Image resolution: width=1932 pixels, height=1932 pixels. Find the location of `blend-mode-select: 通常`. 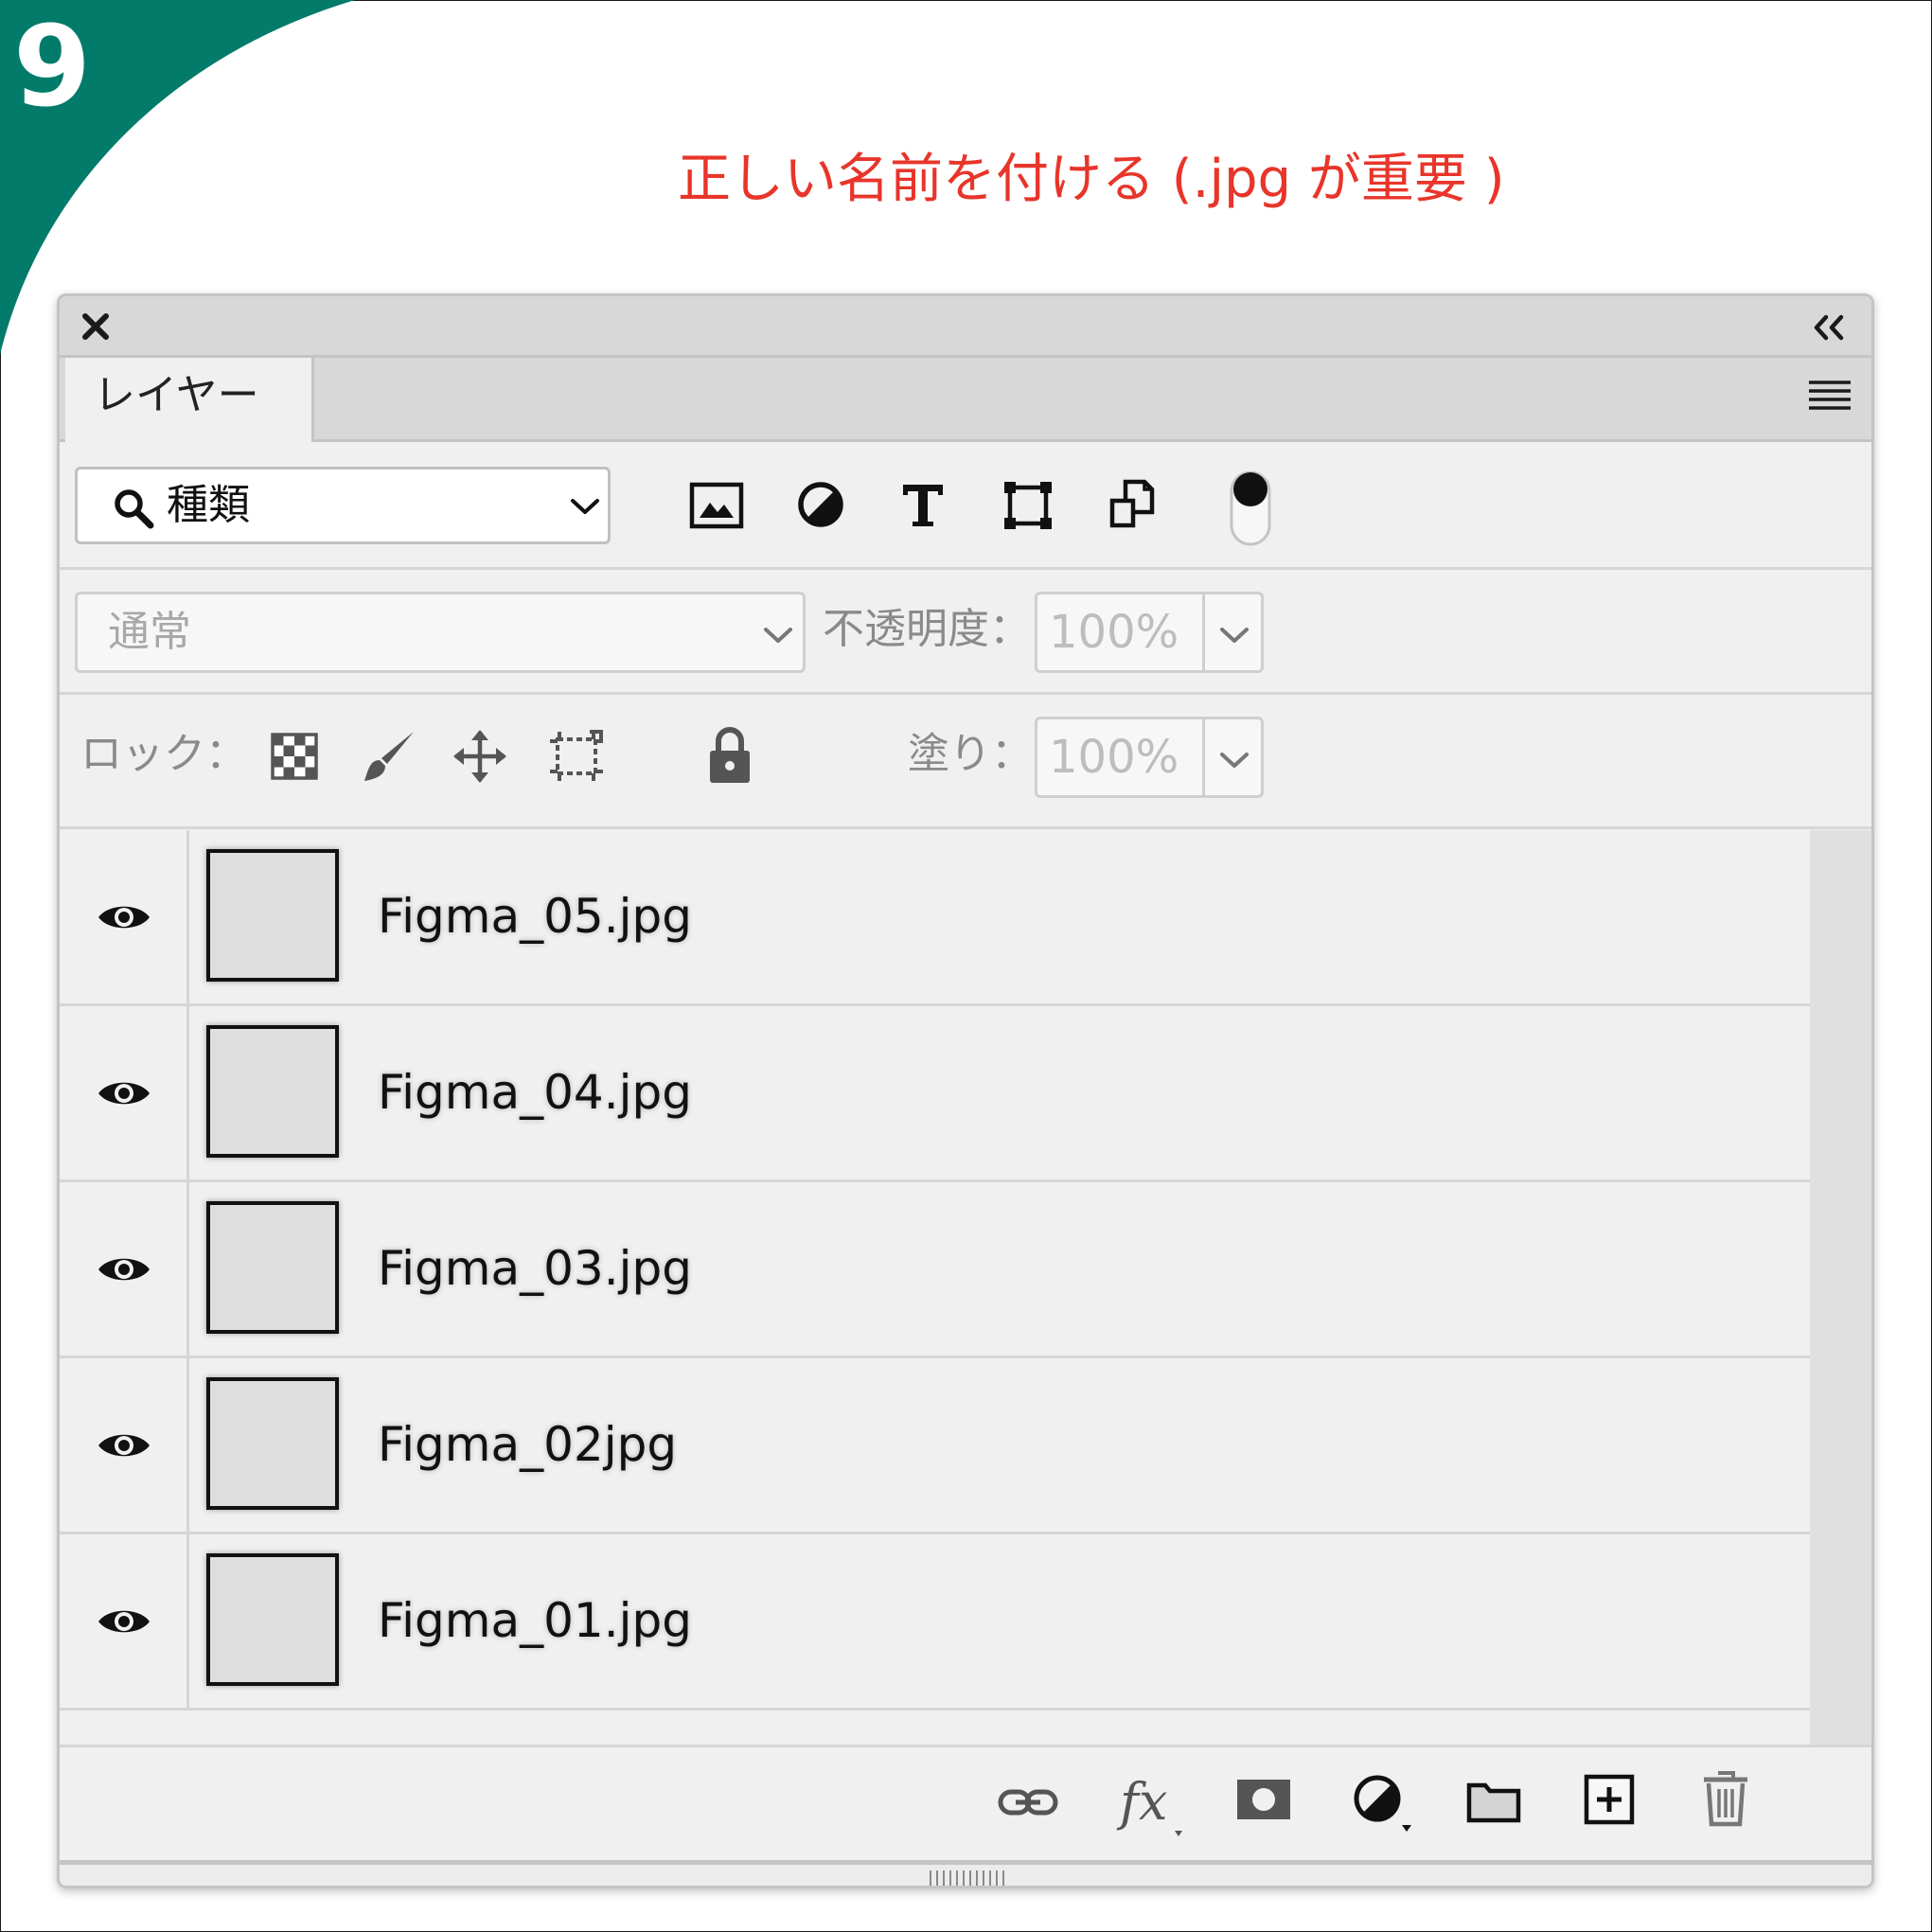

blend-mode-select: 通常 is located at coordinates (440, 632).